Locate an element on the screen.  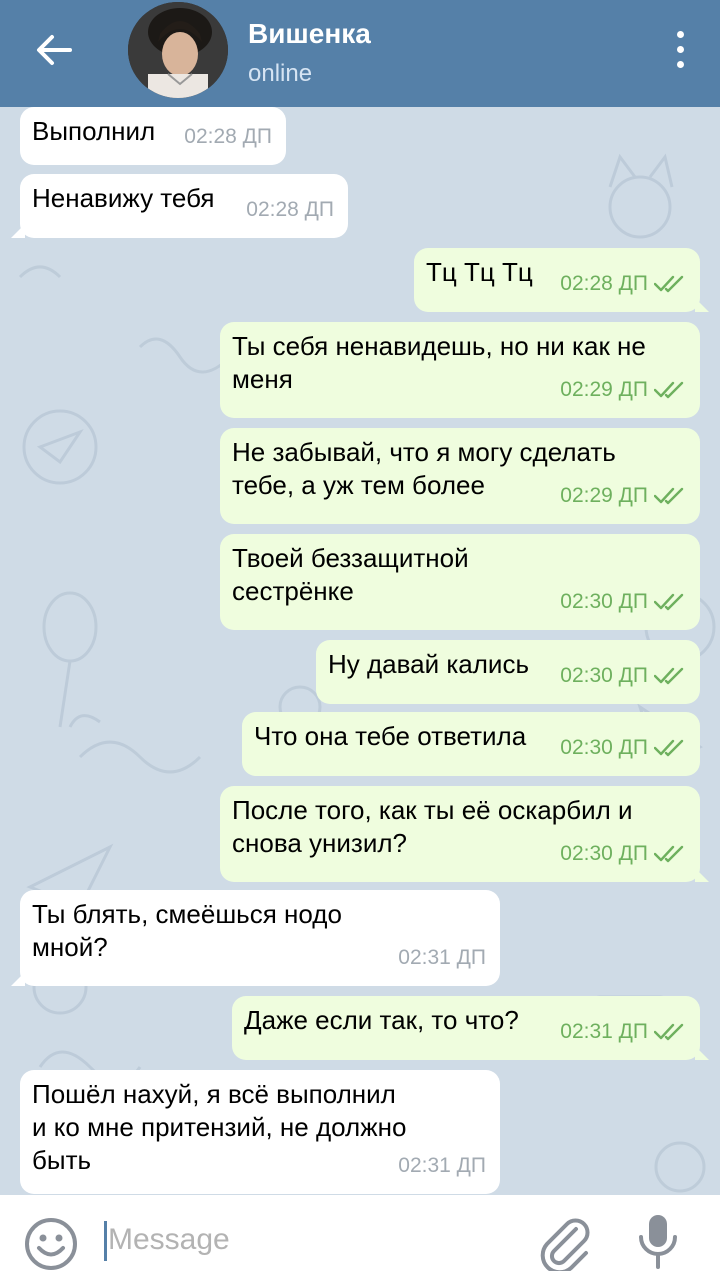
outgoing-message: Тц Тц Тц 02:28 ДП is located at coordinates (561, 280).